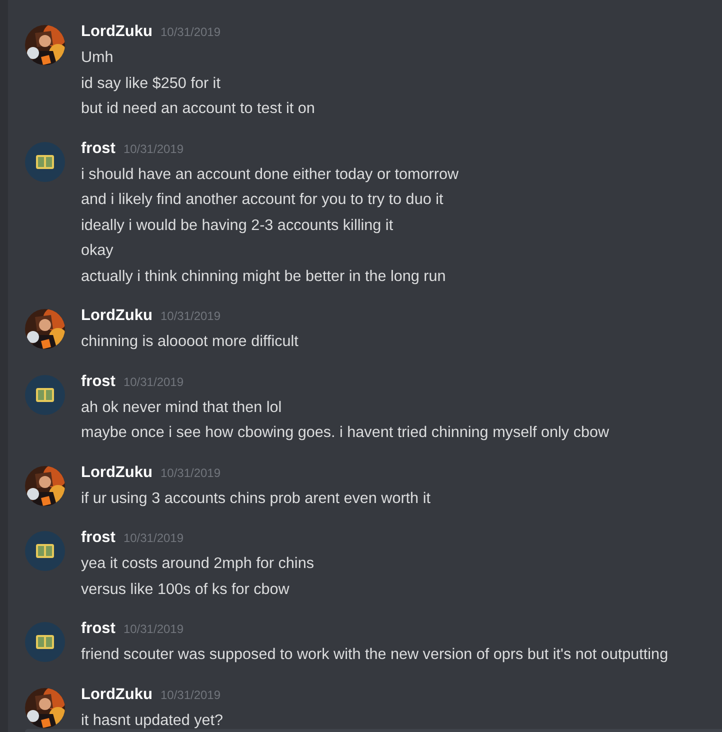  What do you see at coordinates (237, 226) in the screenshot?
I see `message-text: ideally i would be having 2-3 accounts killing it` at bounding box center [237, 226].